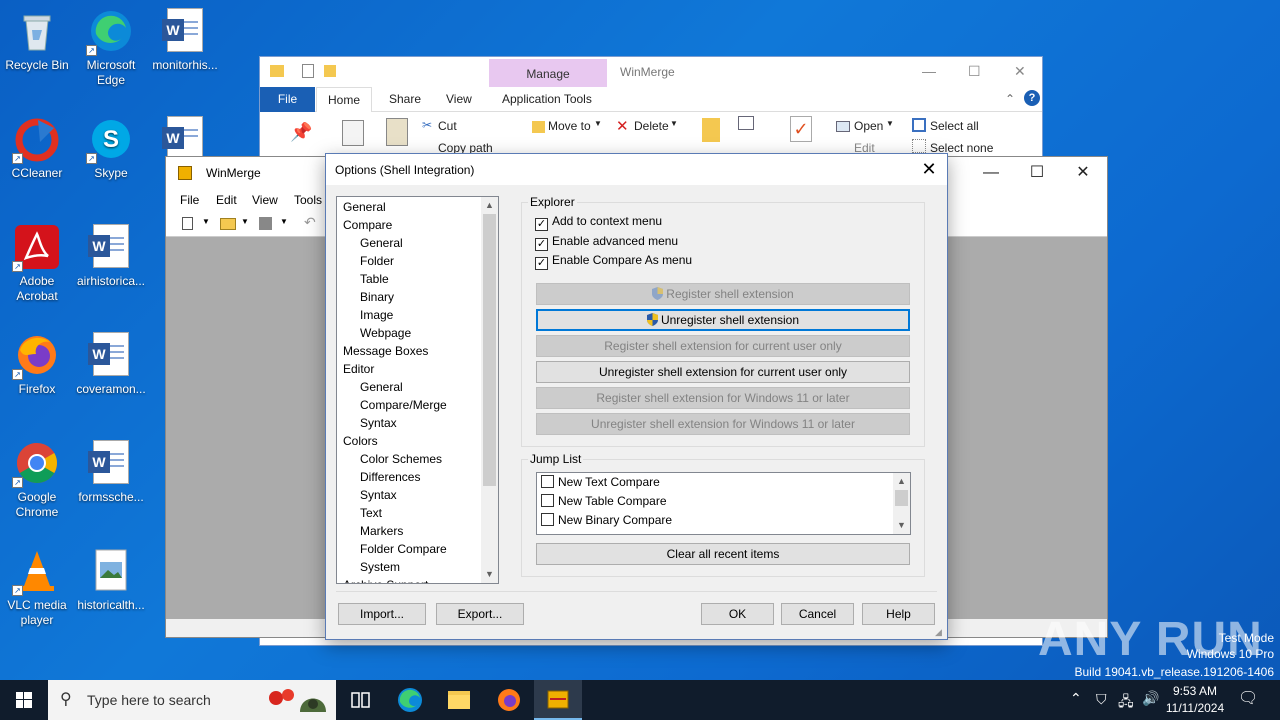 Image resolution: width=1280 pixels, height=720 pixels. Describe the element at coordinates (390, 477) in the screenshot. I see `tree-item: Differences` at that location.